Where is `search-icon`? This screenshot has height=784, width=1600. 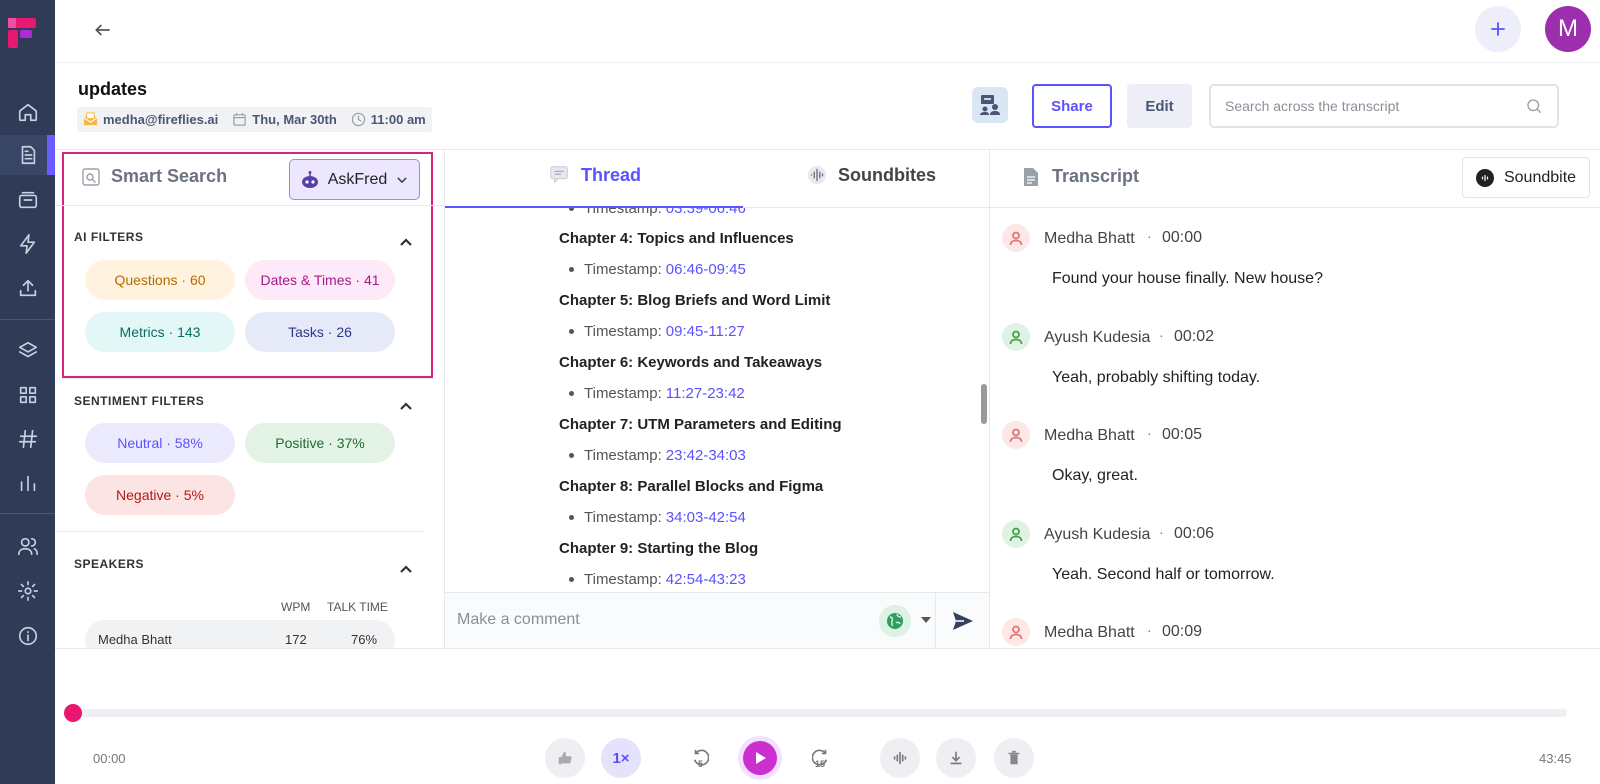
search-icon is located at coordinates (1534, 106).